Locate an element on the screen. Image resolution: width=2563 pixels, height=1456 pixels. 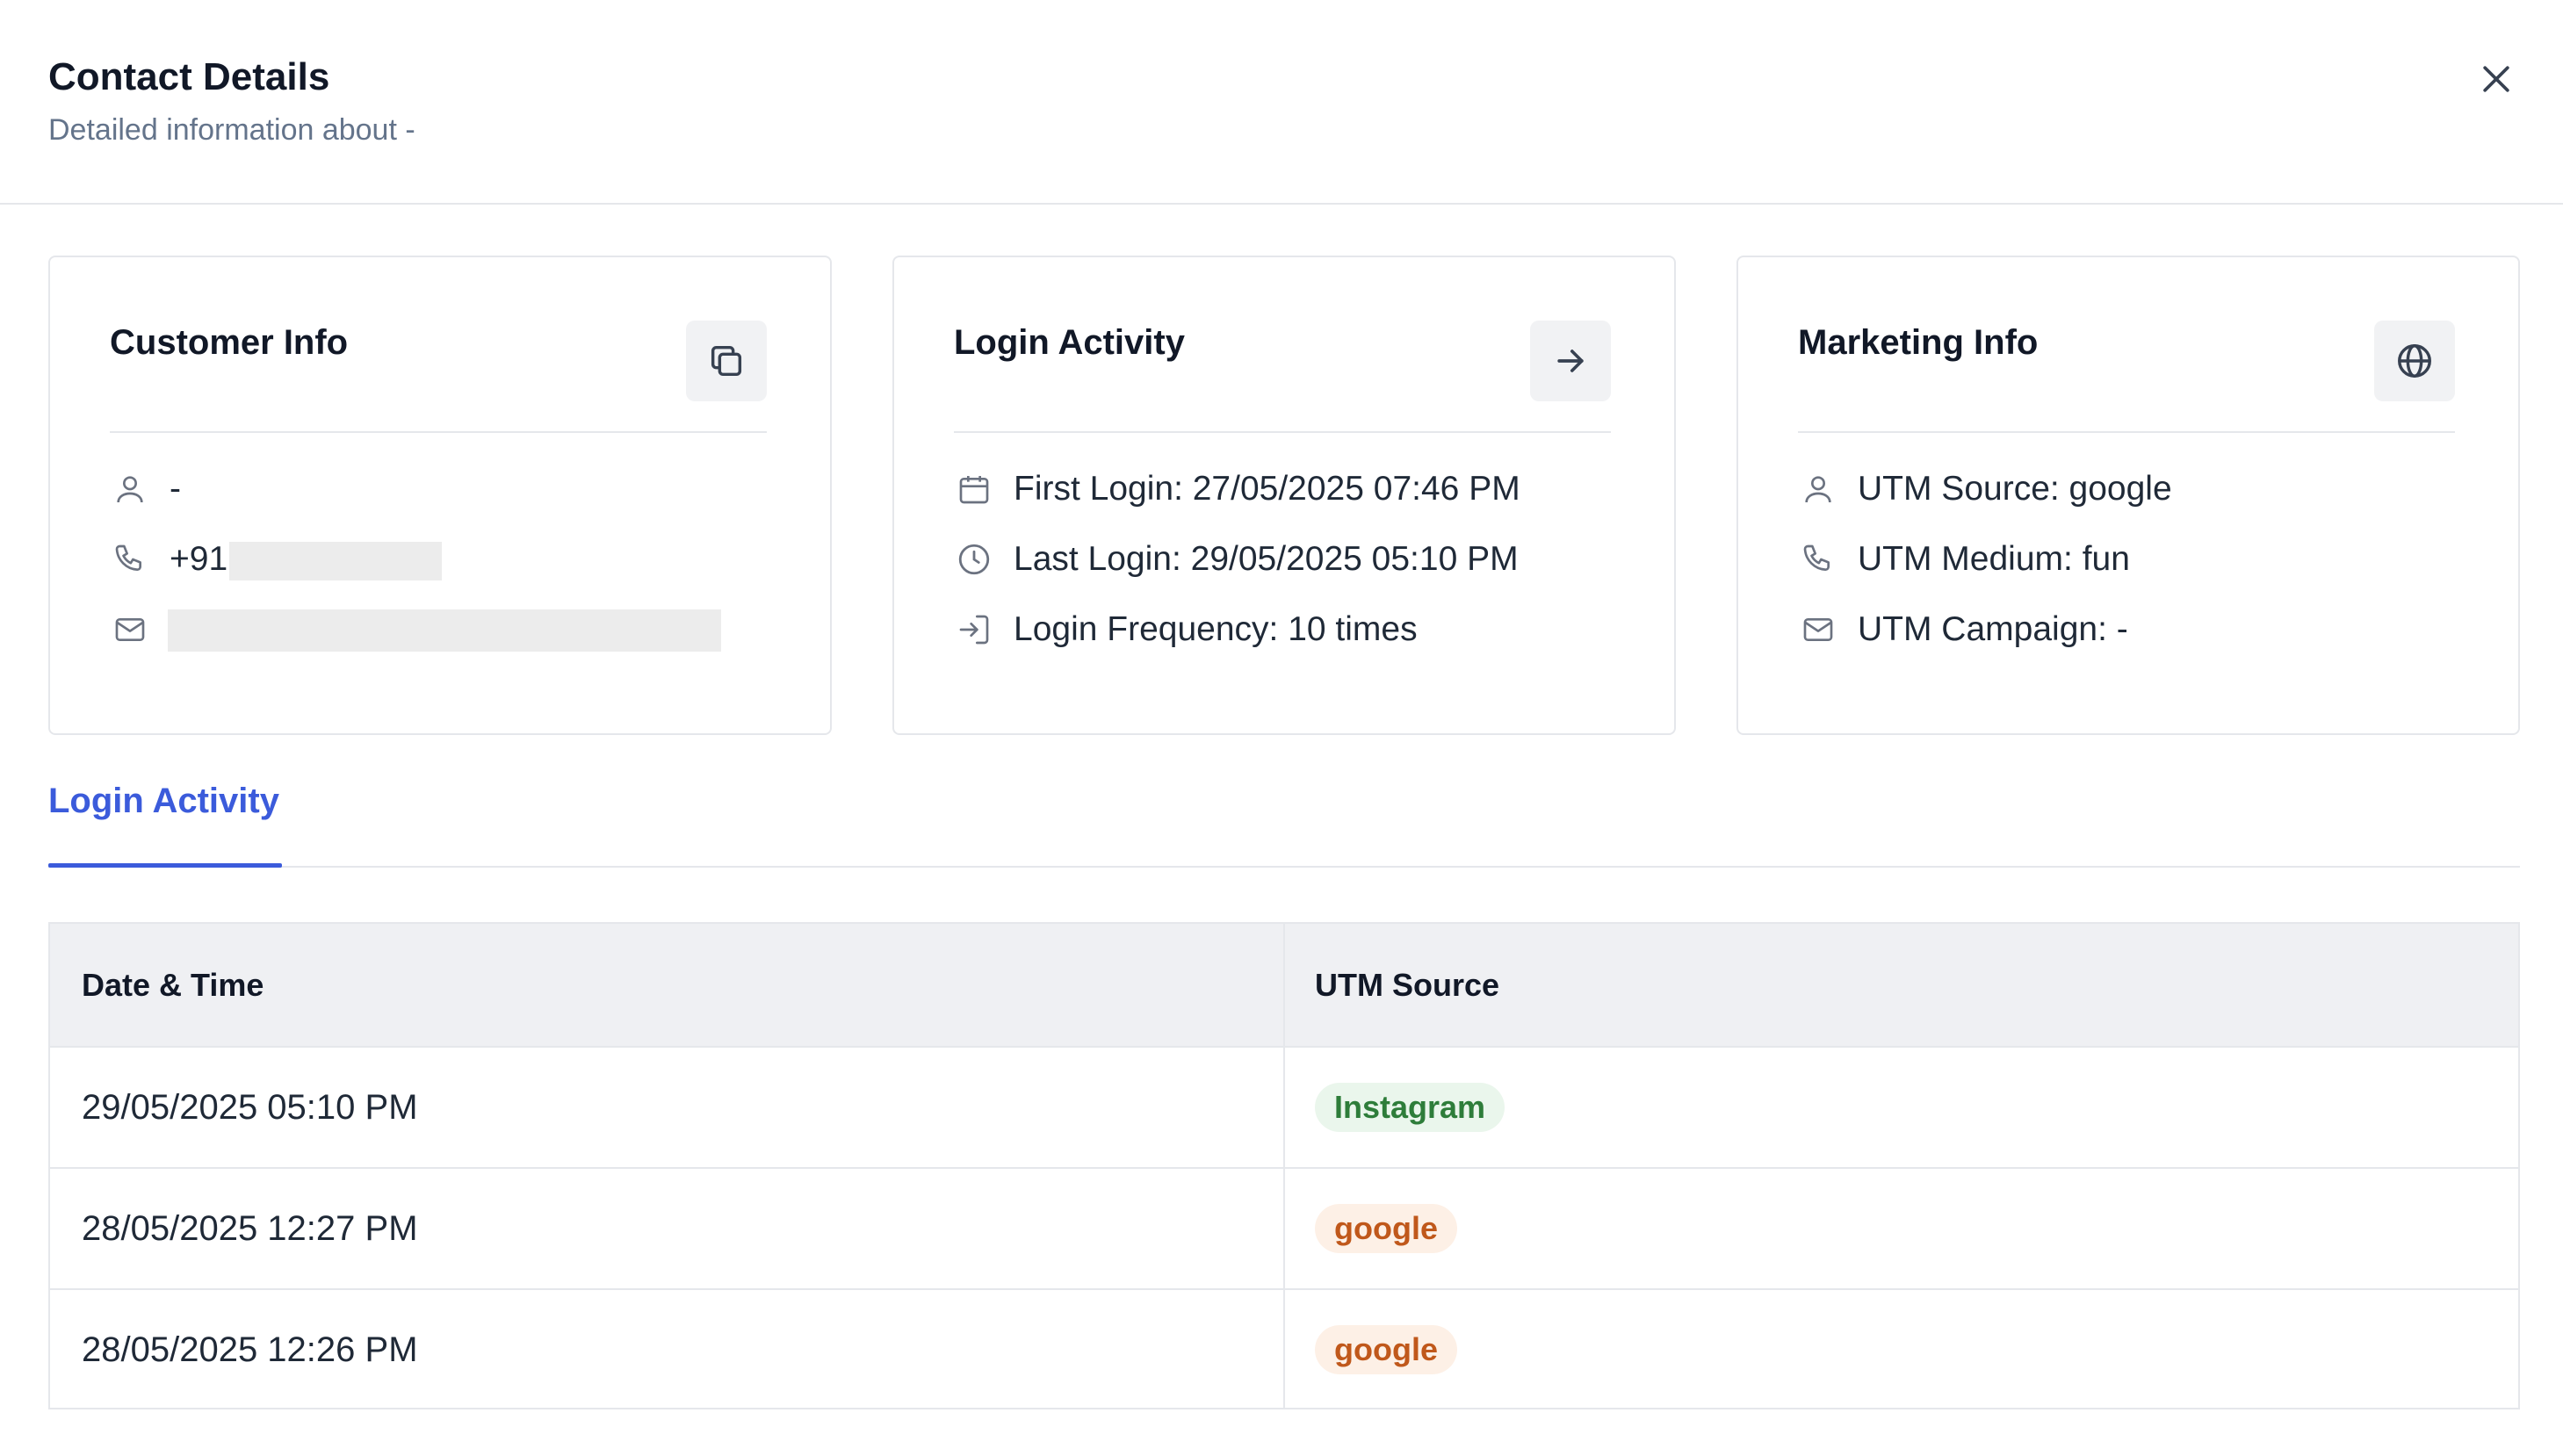
modal-title: Contact Details is located at coordinates (189, 76).